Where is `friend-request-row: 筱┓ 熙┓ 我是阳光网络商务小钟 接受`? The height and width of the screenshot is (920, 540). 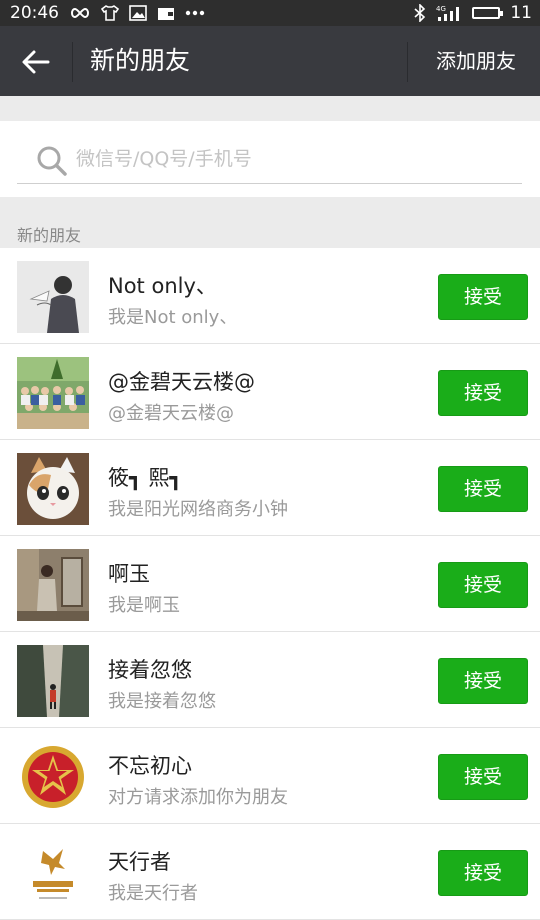 friend-request-row: 筱┓ 熙┓ 我是阳光网络商务小钟 接受 is located at coordinates (270, 488).